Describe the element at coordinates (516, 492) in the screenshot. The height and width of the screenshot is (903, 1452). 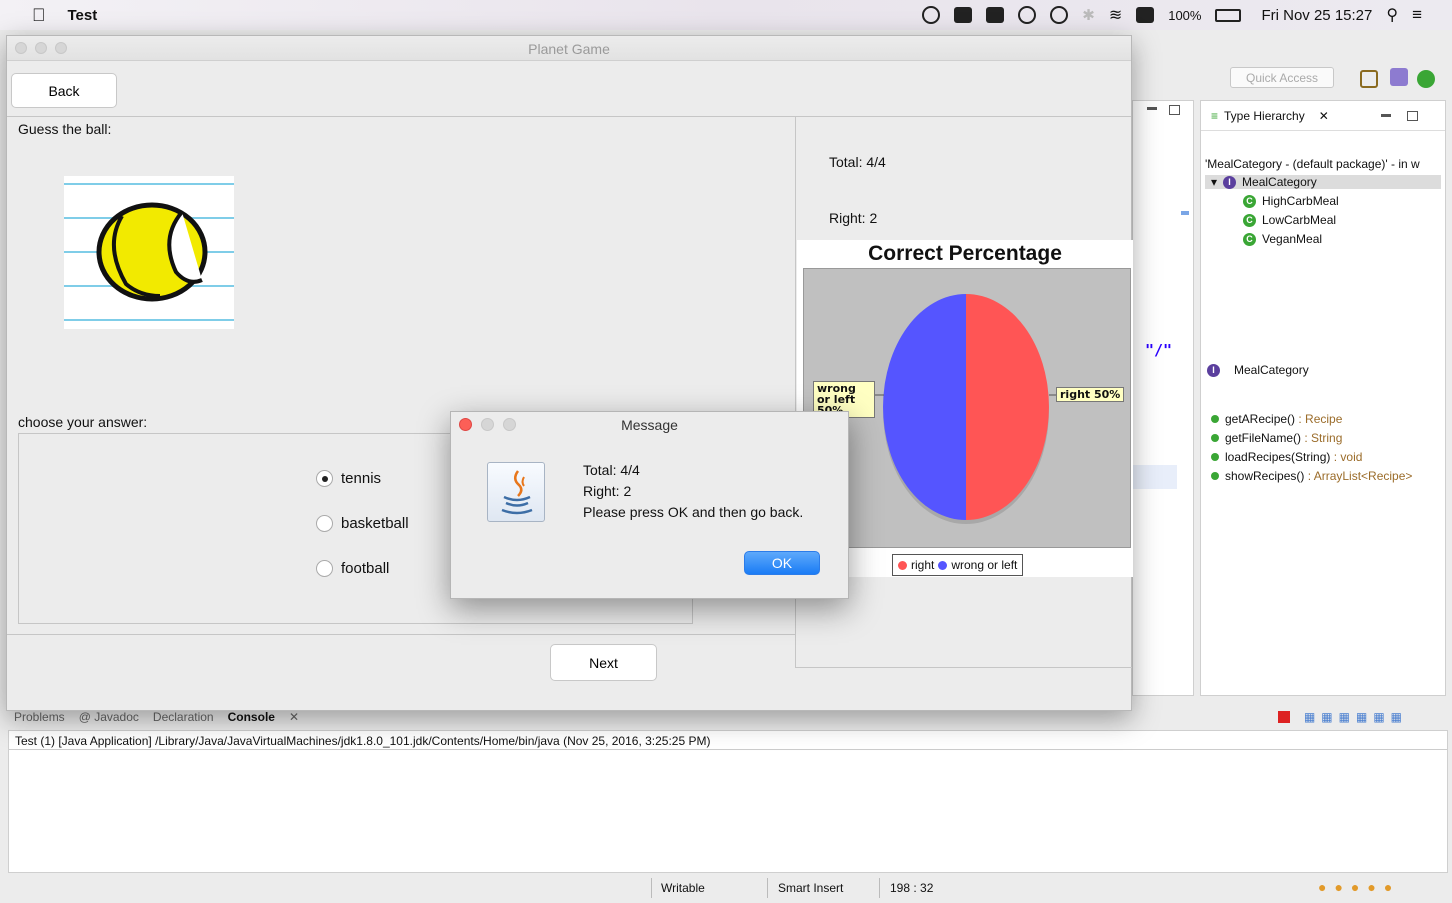
I see `java-coffee-icon` at that location.